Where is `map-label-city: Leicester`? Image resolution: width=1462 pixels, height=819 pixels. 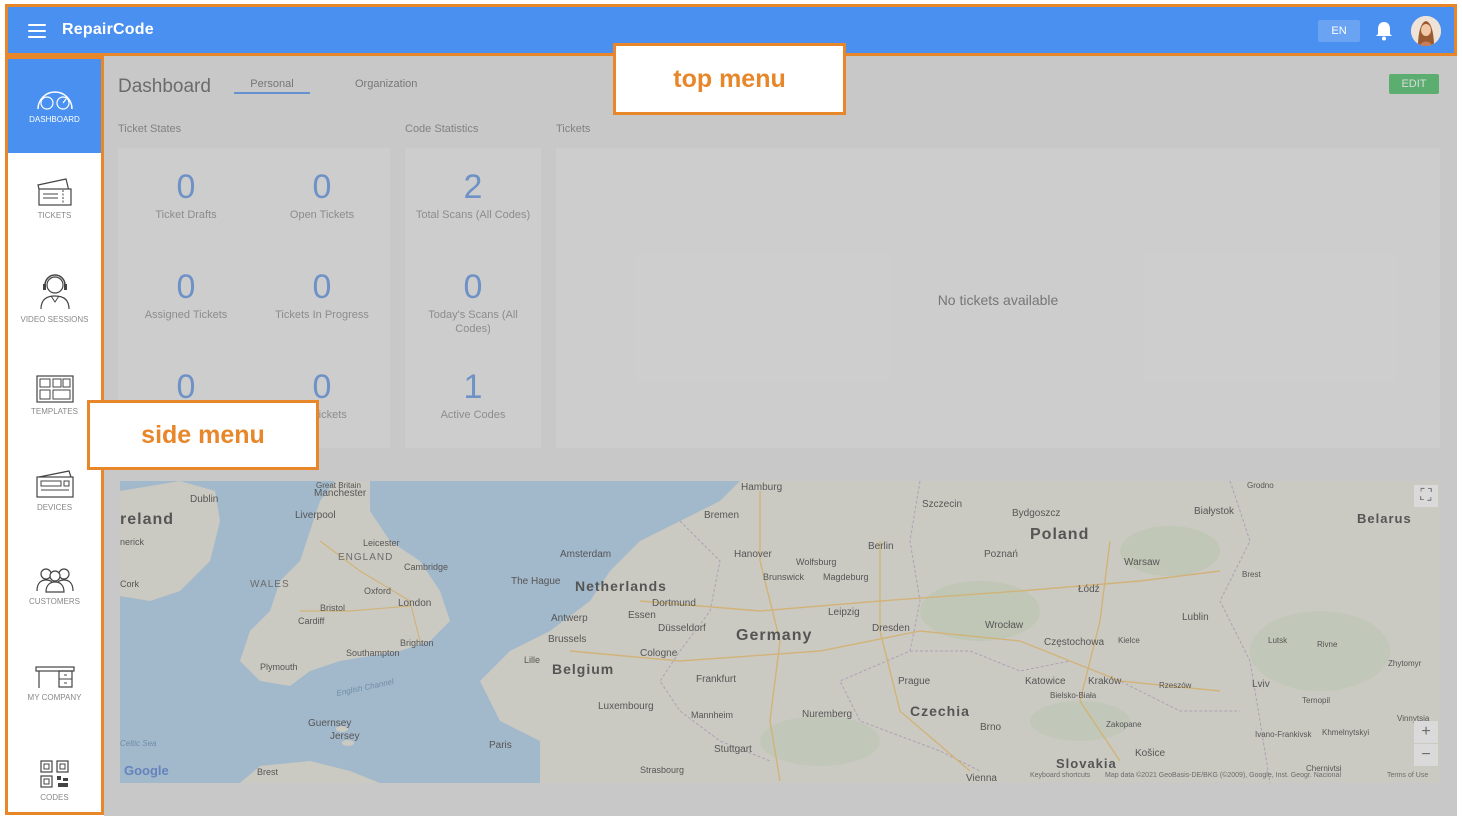
map-label-city: Leicester is located at coordinates (381, 543).